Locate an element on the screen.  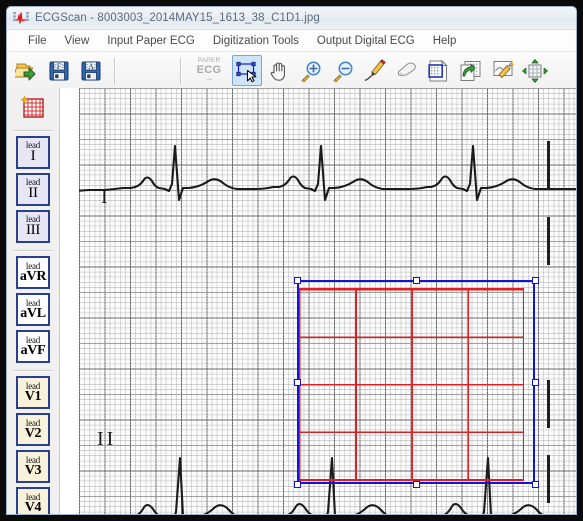
pencil-icon is located at coordinates (375, 69).